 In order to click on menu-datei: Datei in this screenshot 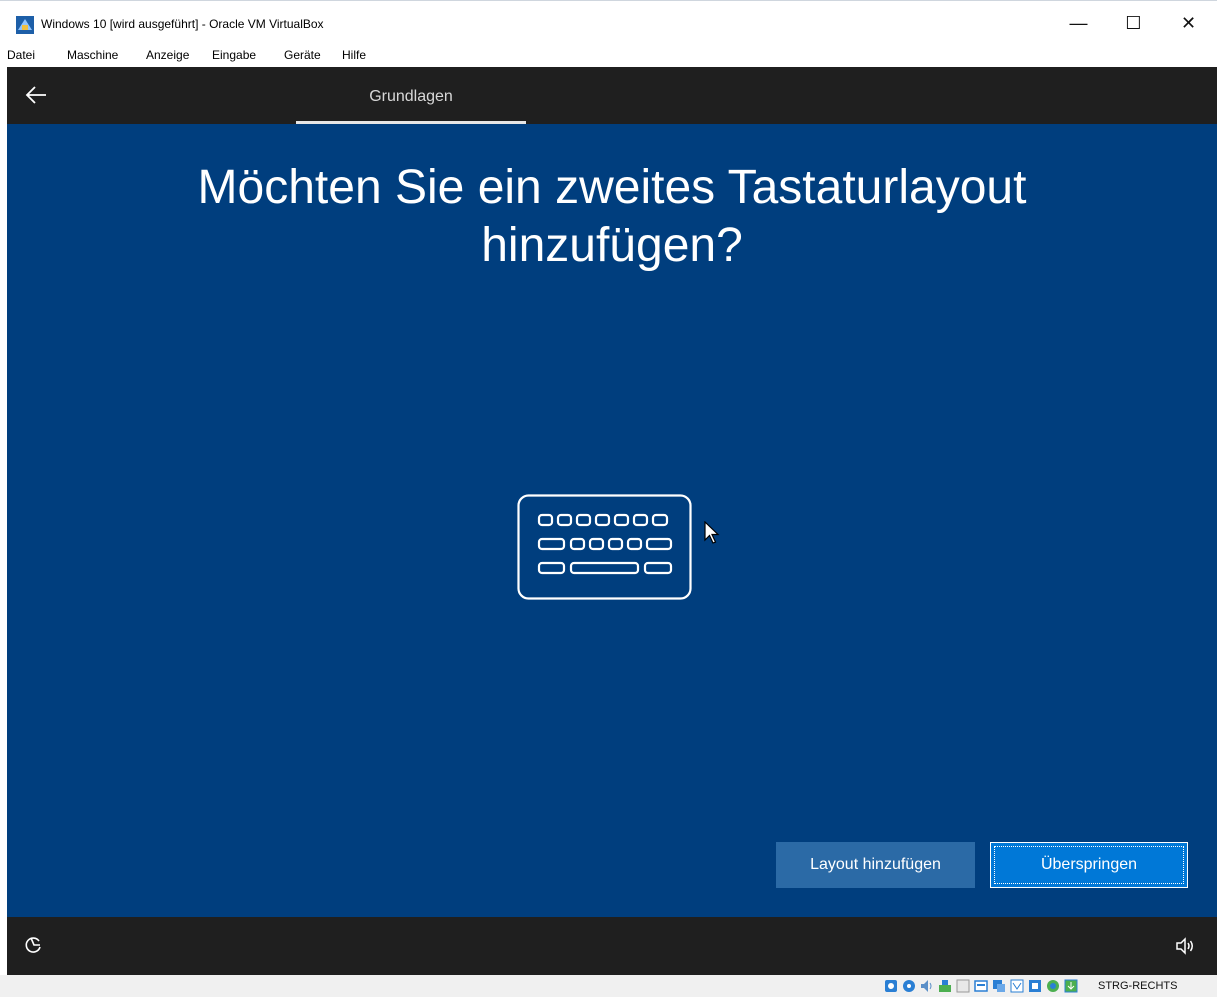, I will do `click(21, 55)`.